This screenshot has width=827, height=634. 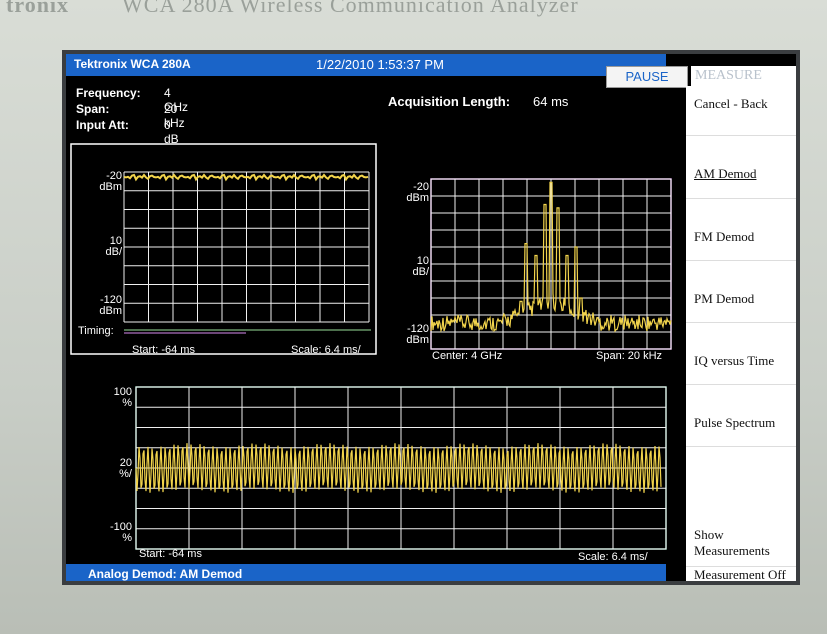 I want to click on menu-cancel-back: Cancel - Back, so click(x=741, y=111).